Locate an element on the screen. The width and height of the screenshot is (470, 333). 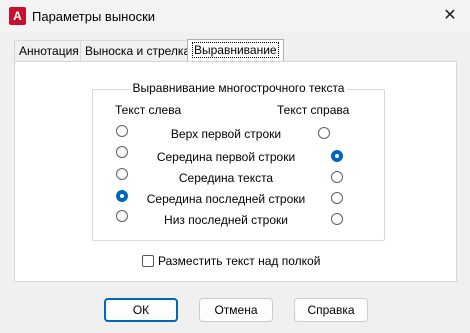
radio-right-bottom-last-line is located at coordinates (337, 219).